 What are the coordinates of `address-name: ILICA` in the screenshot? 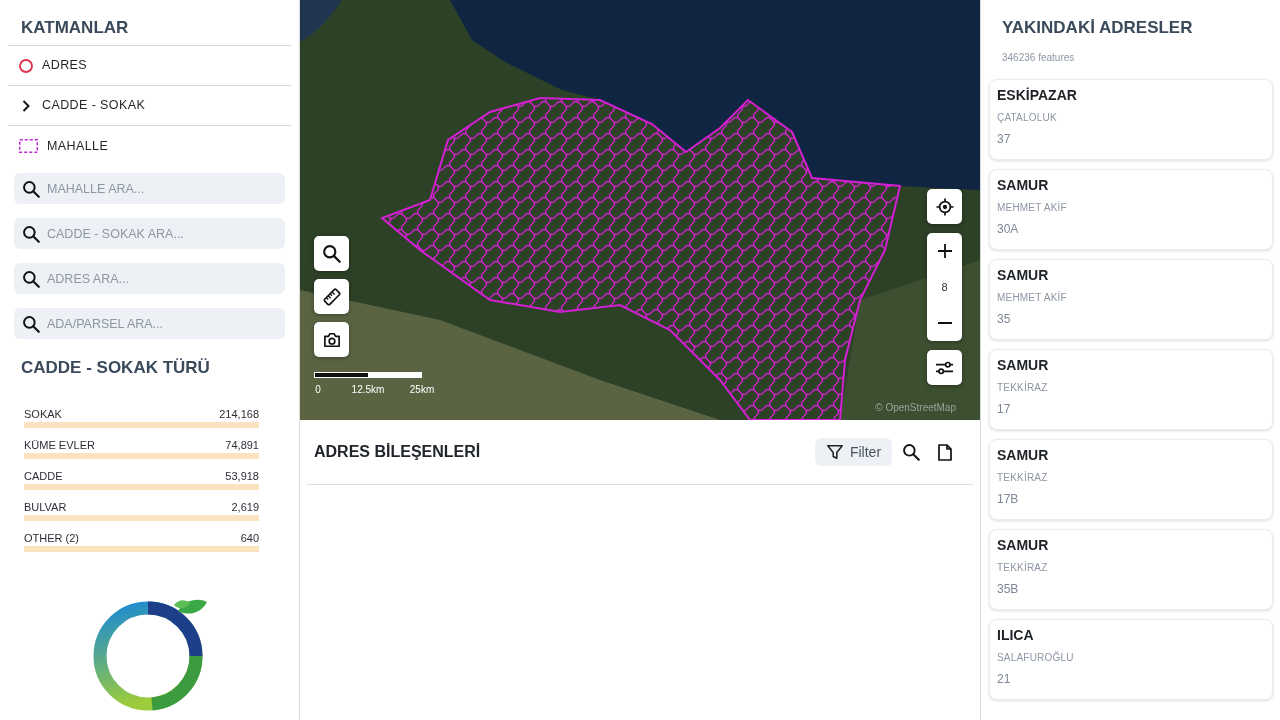 It's located at (1016, 635).